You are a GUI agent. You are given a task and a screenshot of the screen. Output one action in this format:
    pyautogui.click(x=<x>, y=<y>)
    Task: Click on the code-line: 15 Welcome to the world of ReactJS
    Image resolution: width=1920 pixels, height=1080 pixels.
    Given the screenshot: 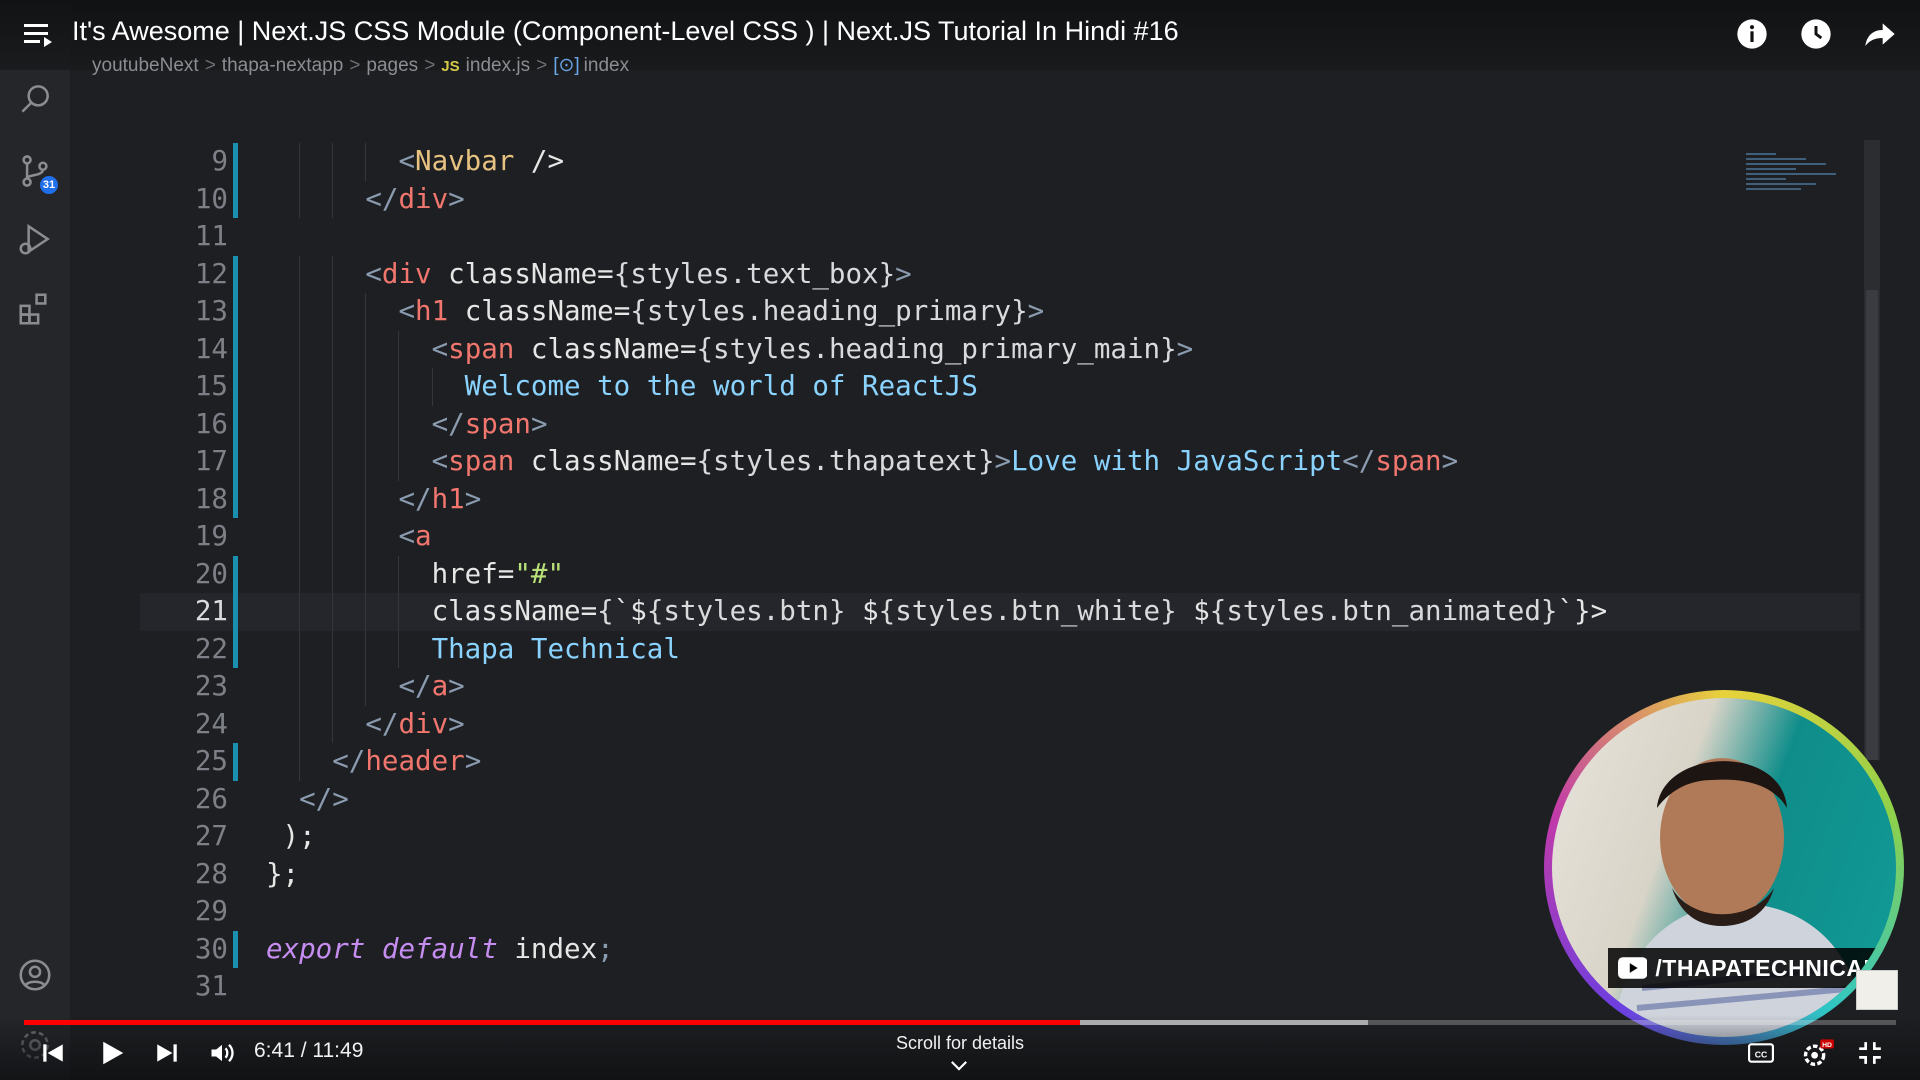 What is the action you would take?
    pyautogui.click(x=1000, y=387)
    